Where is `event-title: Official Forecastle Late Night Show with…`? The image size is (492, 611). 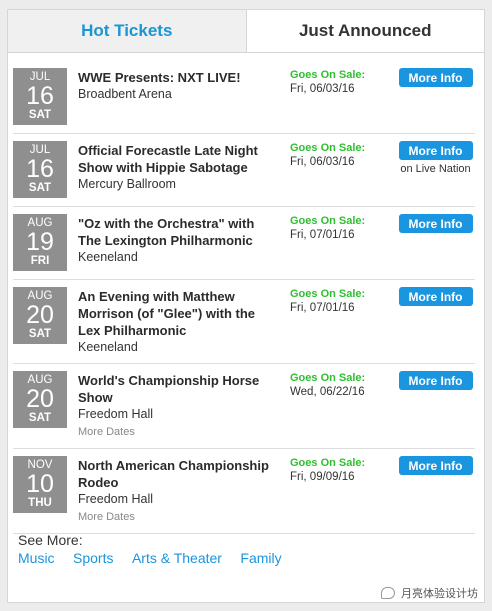
event-title: Official Forecastle Late Night Show with… is located at coordinates (178, 159).